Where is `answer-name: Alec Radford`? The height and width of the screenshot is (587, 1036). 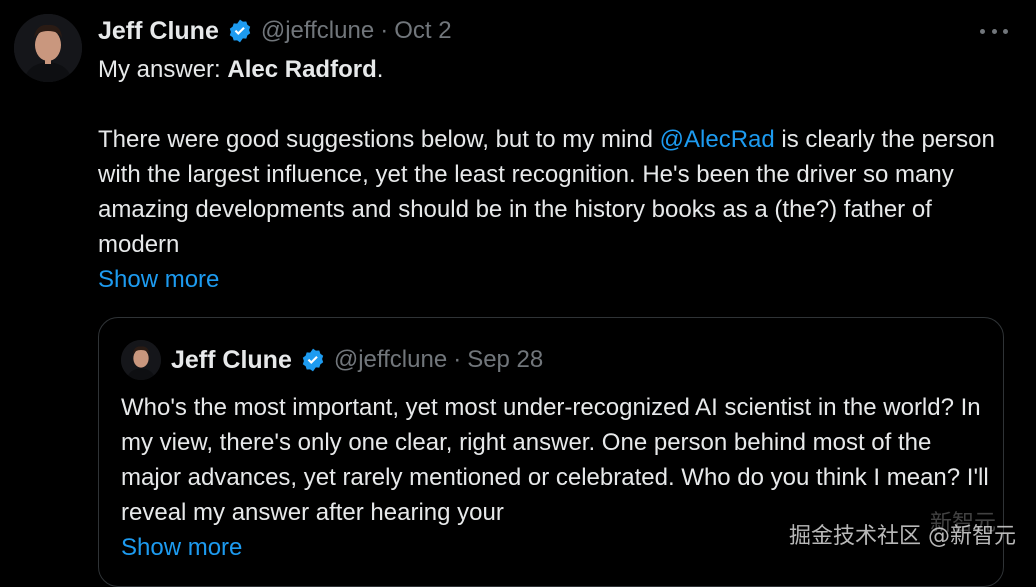 answer-name: Alec Radford is located at coordinates (302, 69).